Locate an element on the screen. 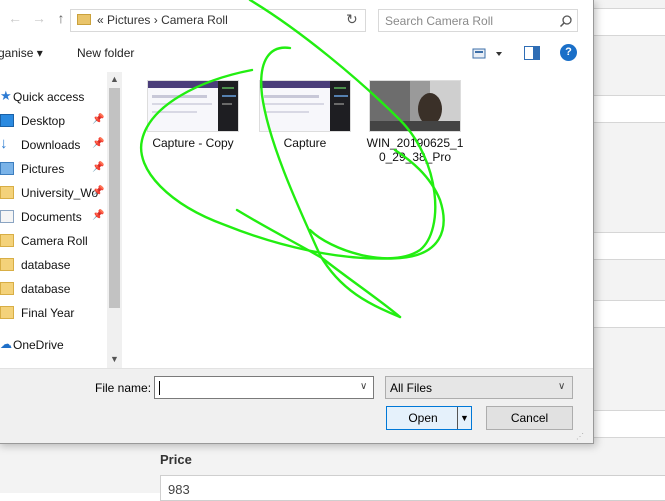 The image size is (665, 501). up-arrow-icon: ↑ is located at coordinates (61, 18).